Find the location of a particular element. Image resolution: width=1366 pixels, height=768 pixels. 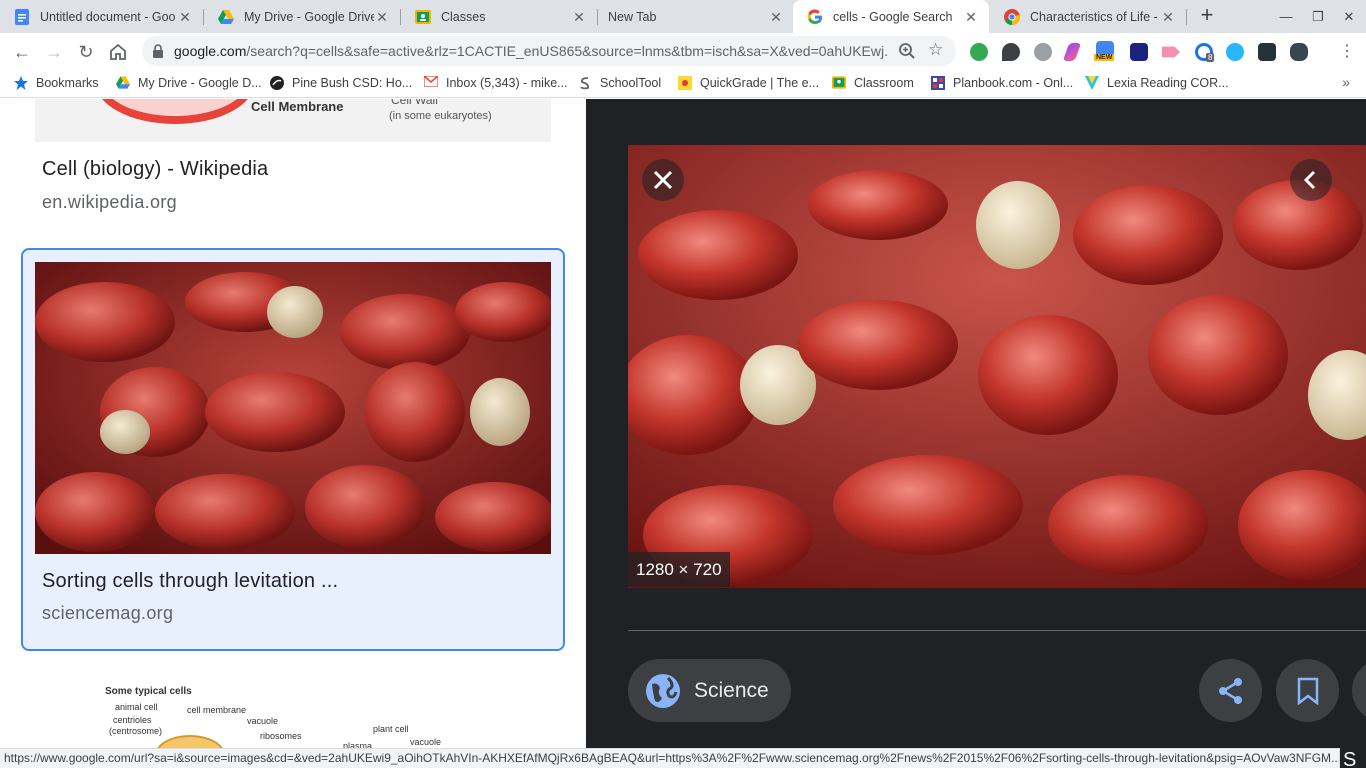

tab-characteristics-of-life: Characteristics of Life - F ✕ is located at coordinates (1088, 16).